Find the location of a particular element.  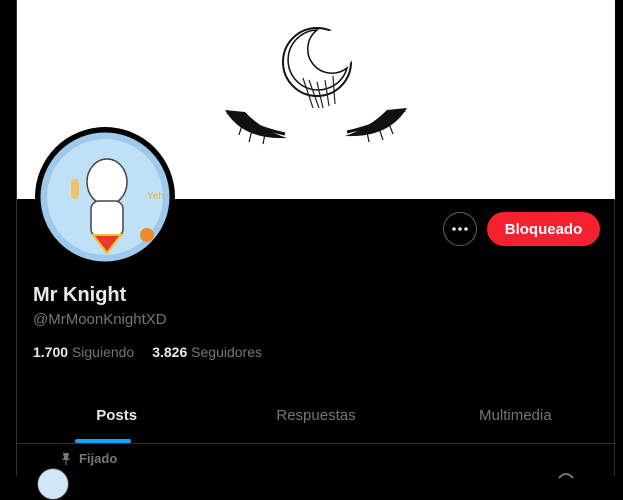

profile-avatar: Yeh is located at coordinates (105, 197).